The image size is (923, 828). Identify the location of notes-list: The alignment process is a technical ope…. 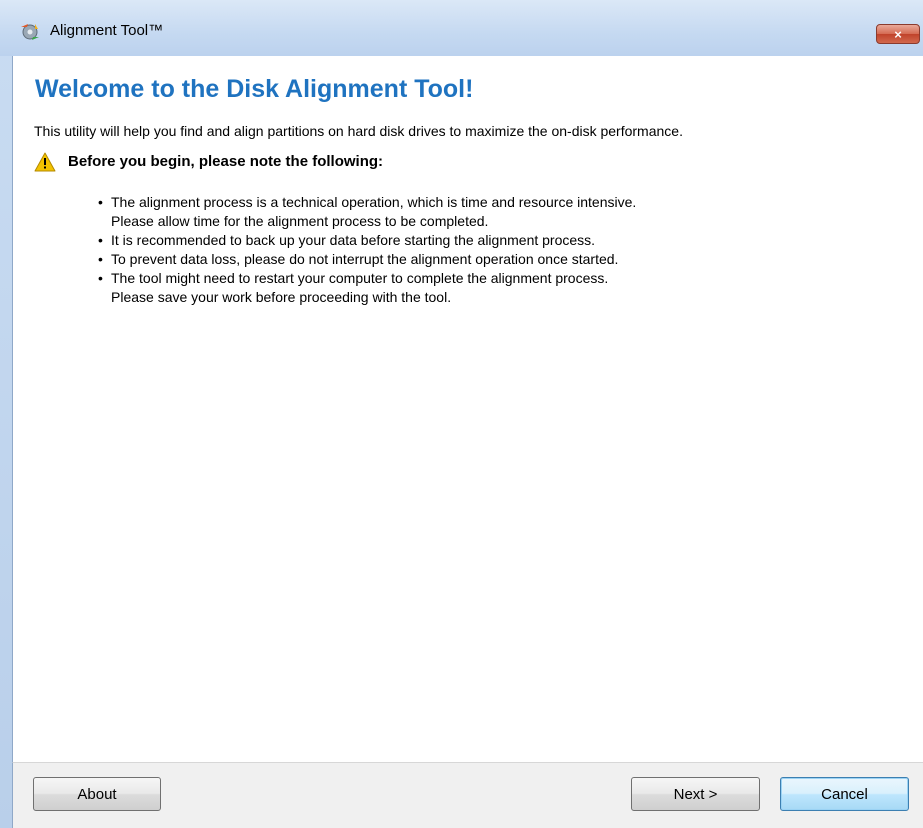
(367, 250).